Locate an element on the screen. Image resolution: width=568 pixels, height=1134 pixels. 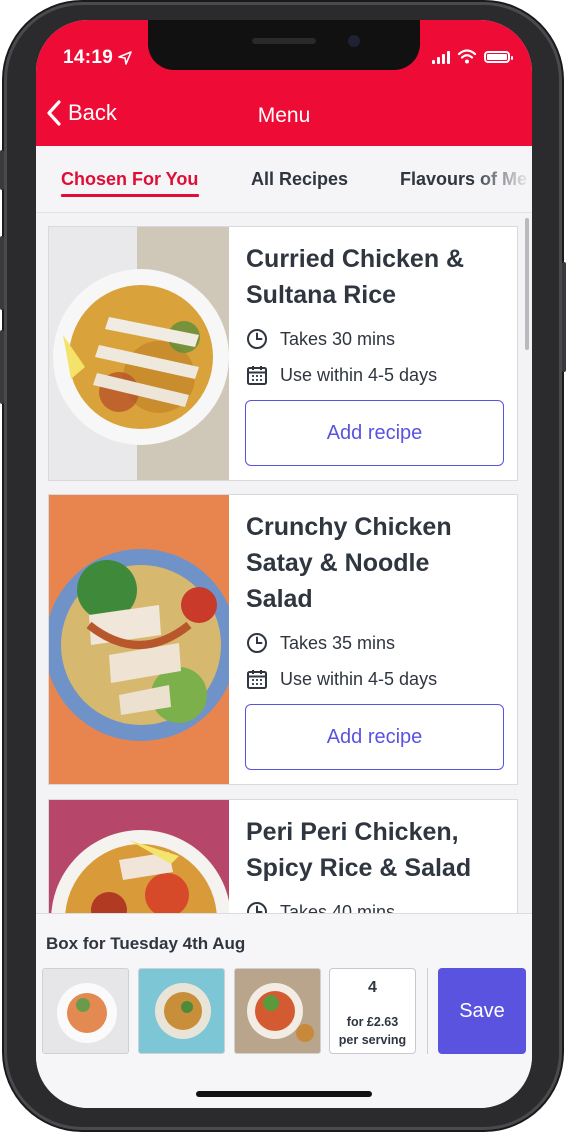
status-icons is located at coordinates (472, 56).